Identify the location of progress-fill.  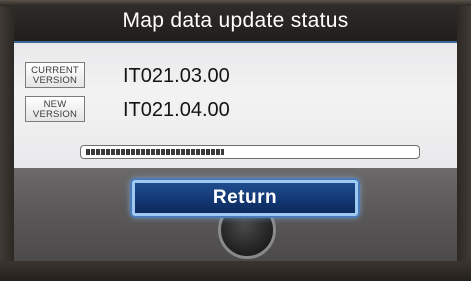
(155, 152).